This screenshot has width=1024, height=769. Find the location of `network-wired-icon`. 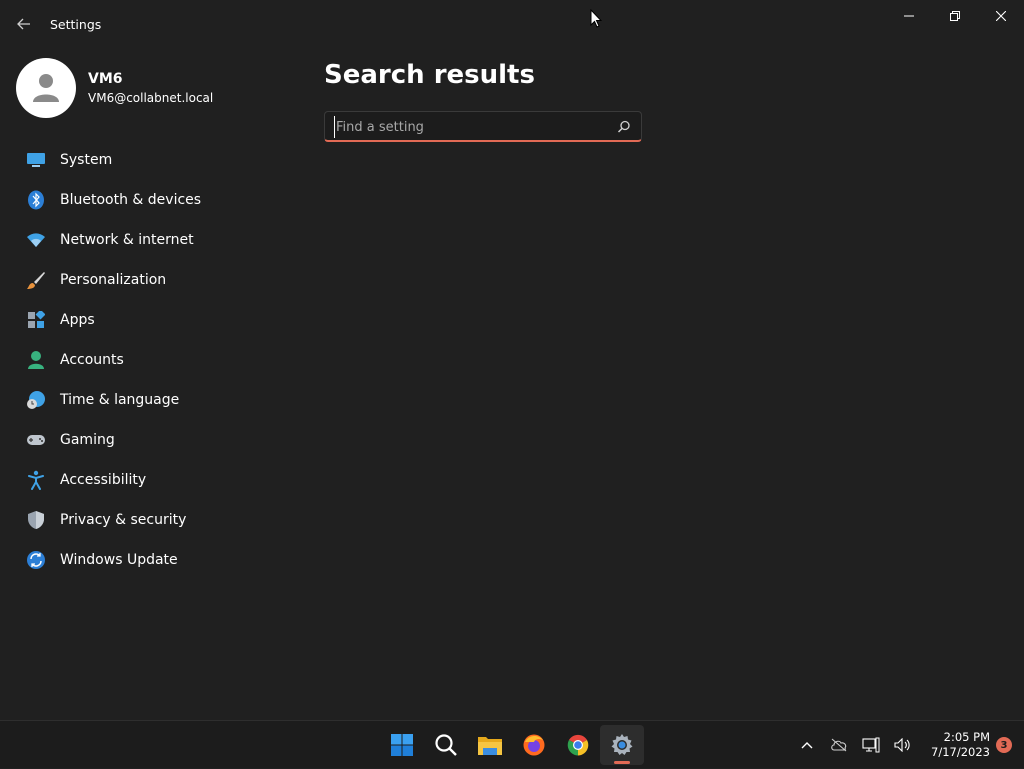

network-wired-icon is located at coordinates (871, 745).